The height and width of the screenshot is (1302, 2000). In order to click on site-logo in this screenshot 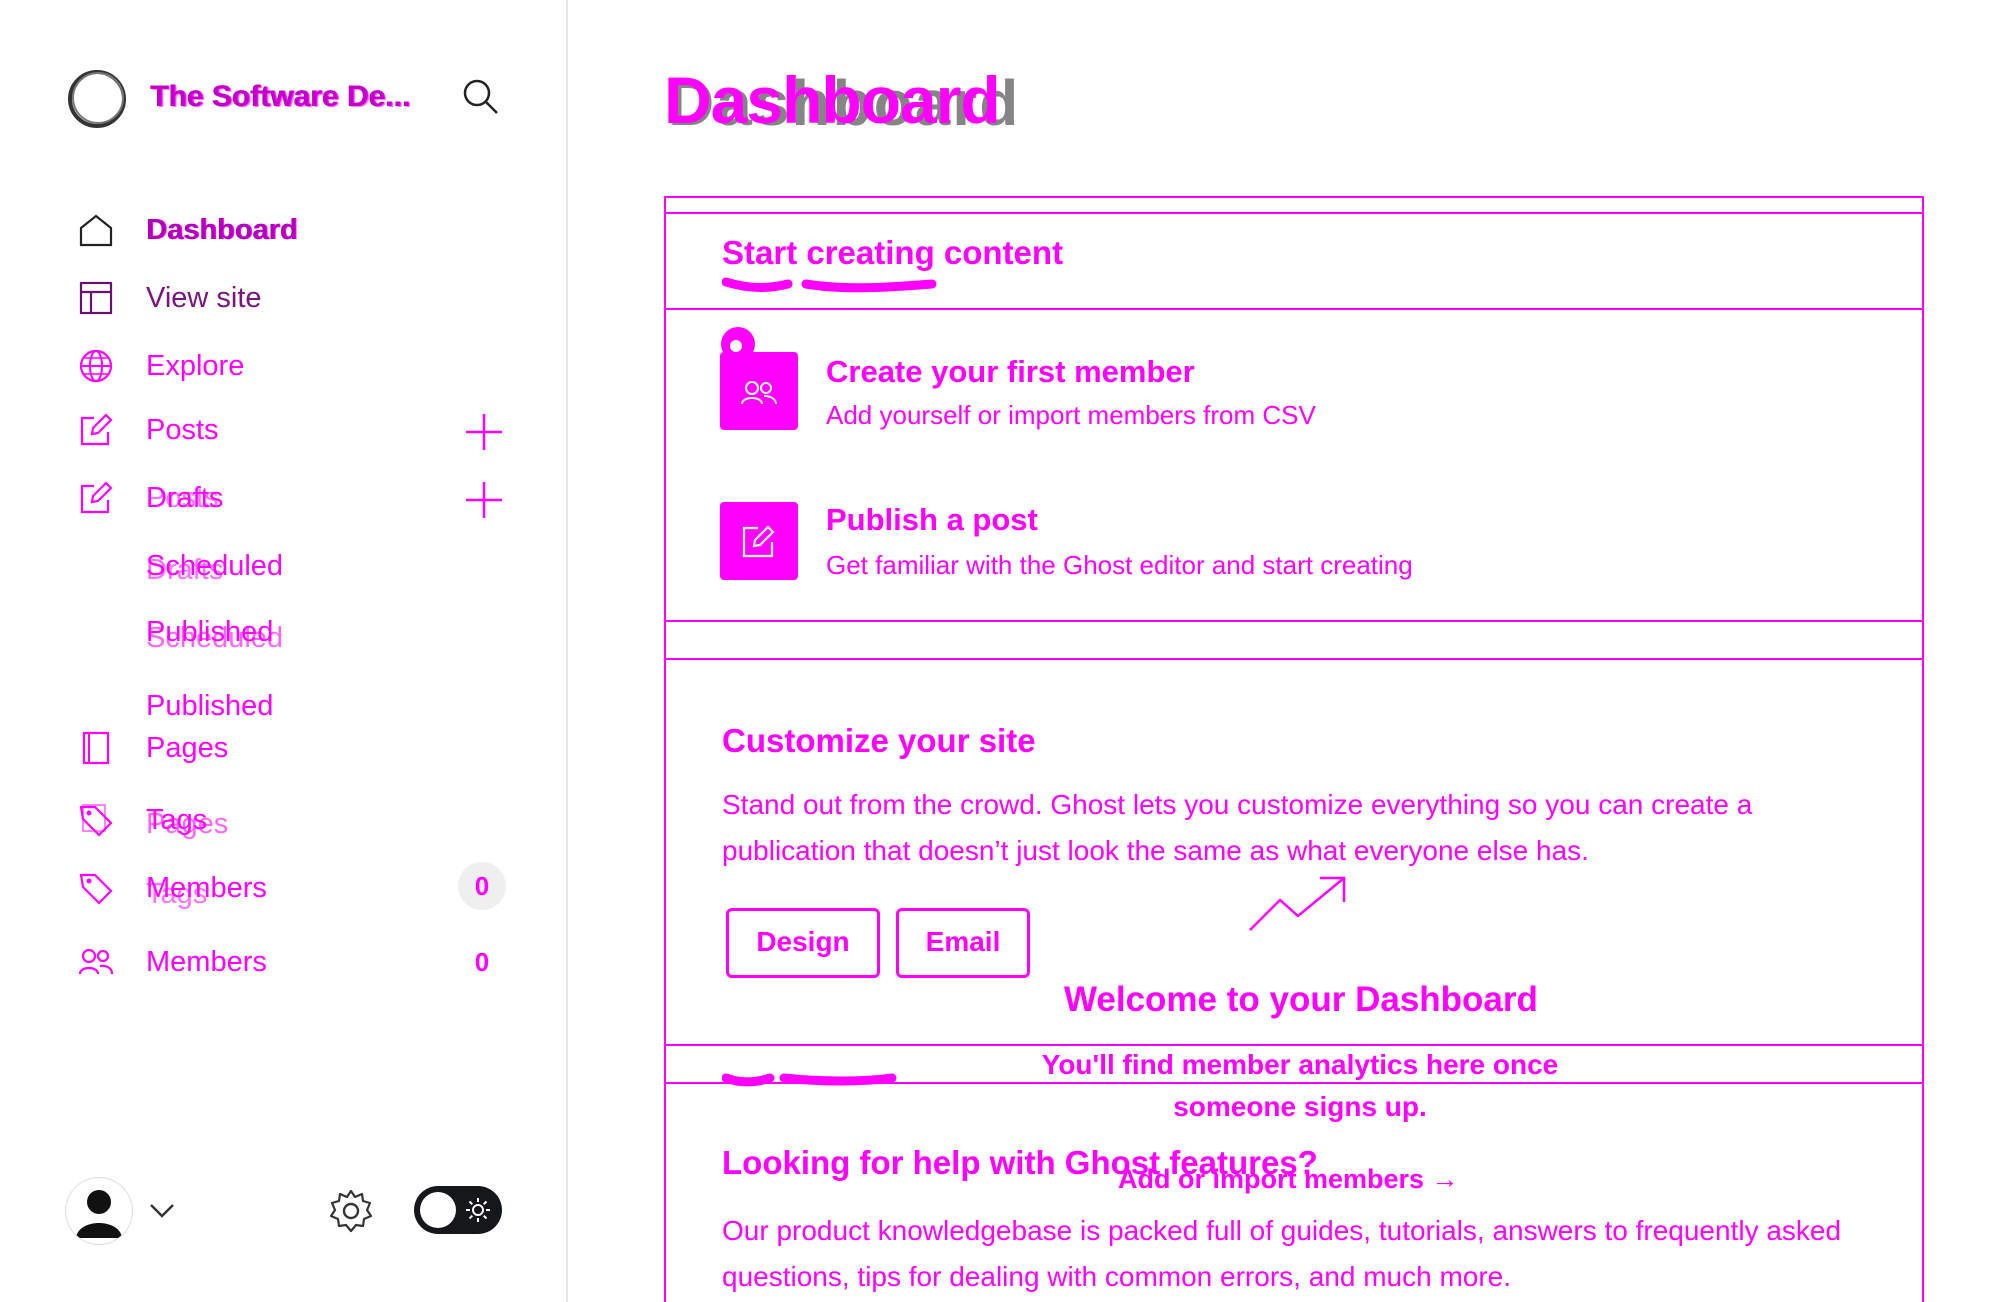, I will do `click(97, 99)`.